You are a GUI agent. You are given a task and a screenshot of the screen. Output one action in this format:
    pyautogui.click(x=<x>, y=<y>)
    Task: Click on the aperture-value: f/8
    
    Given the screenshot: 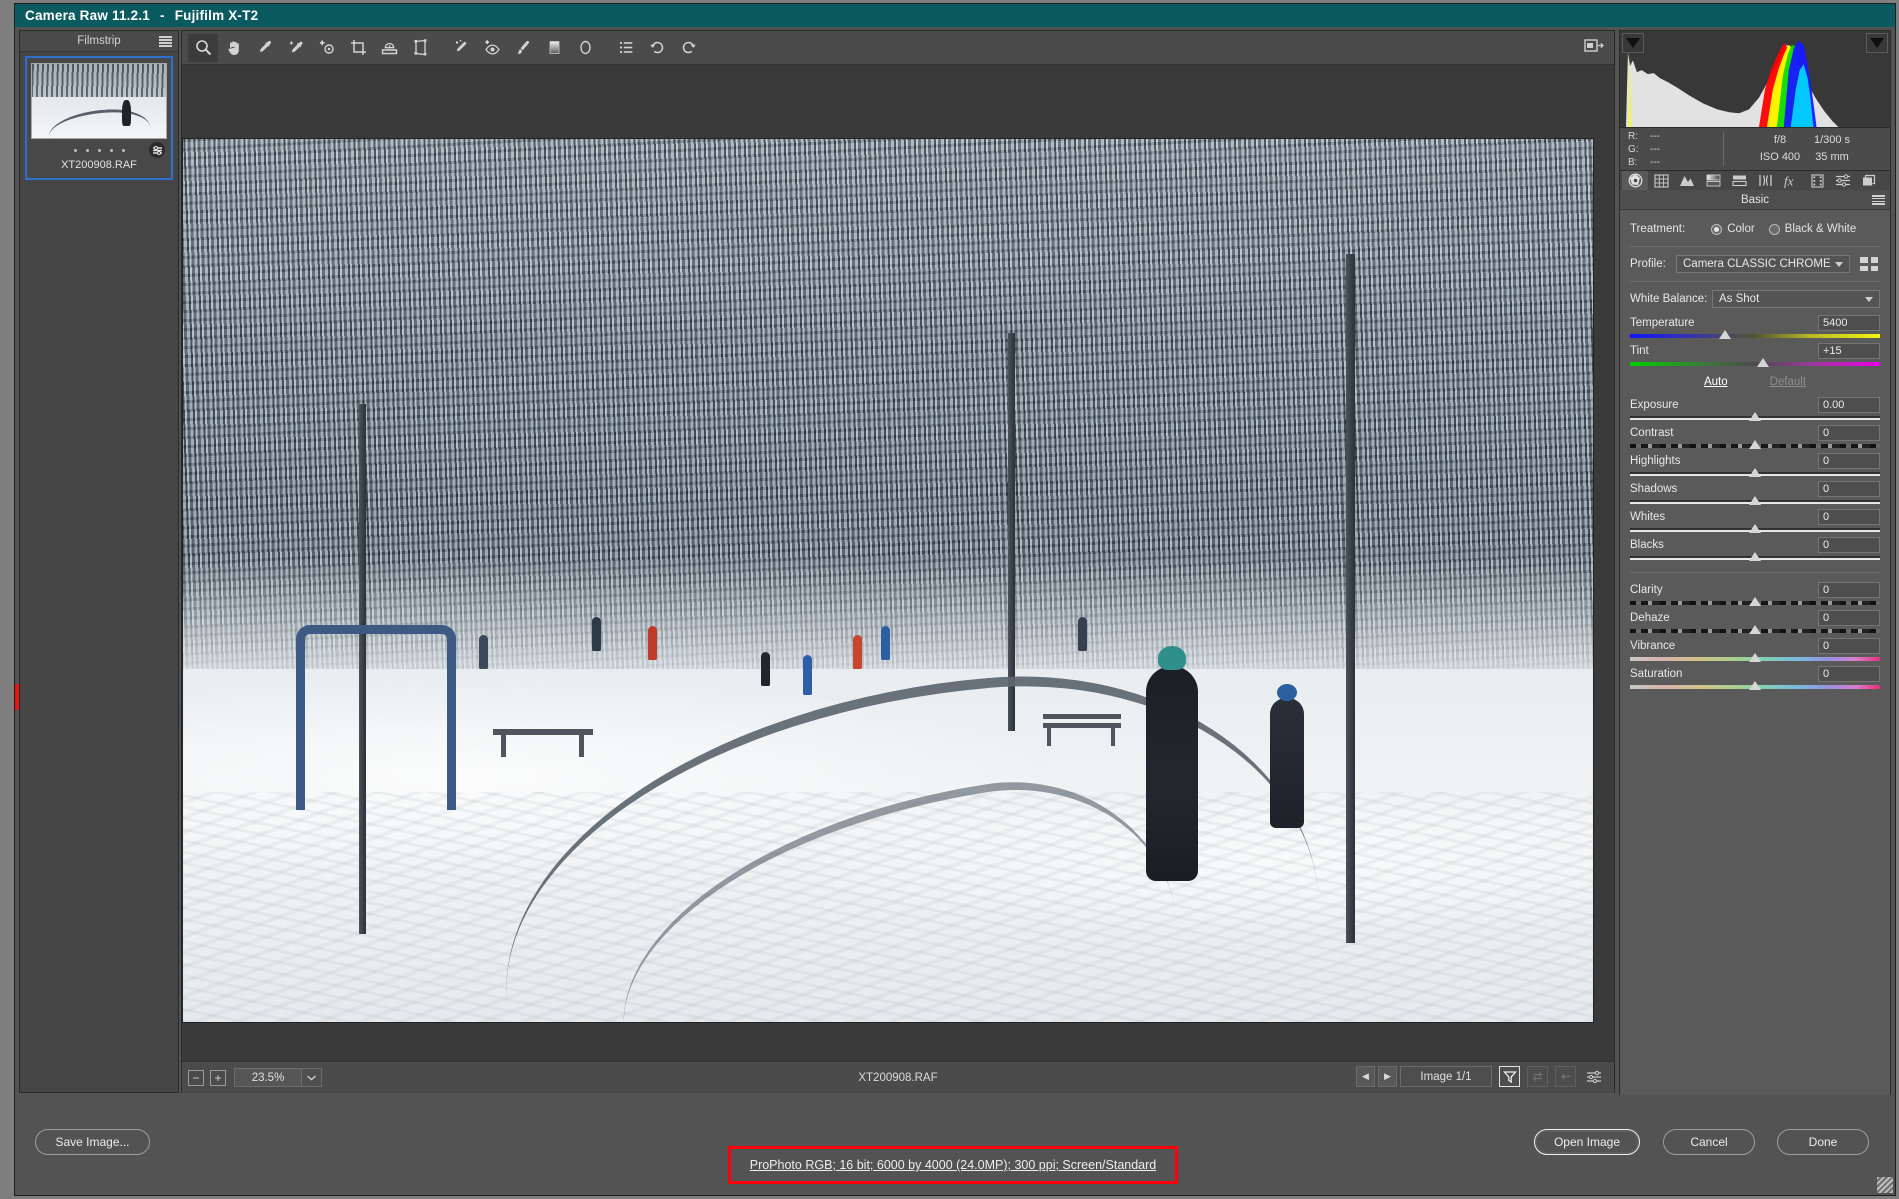 What is the action you would take?
    pyautogui.click(x=1780, y=140)
    